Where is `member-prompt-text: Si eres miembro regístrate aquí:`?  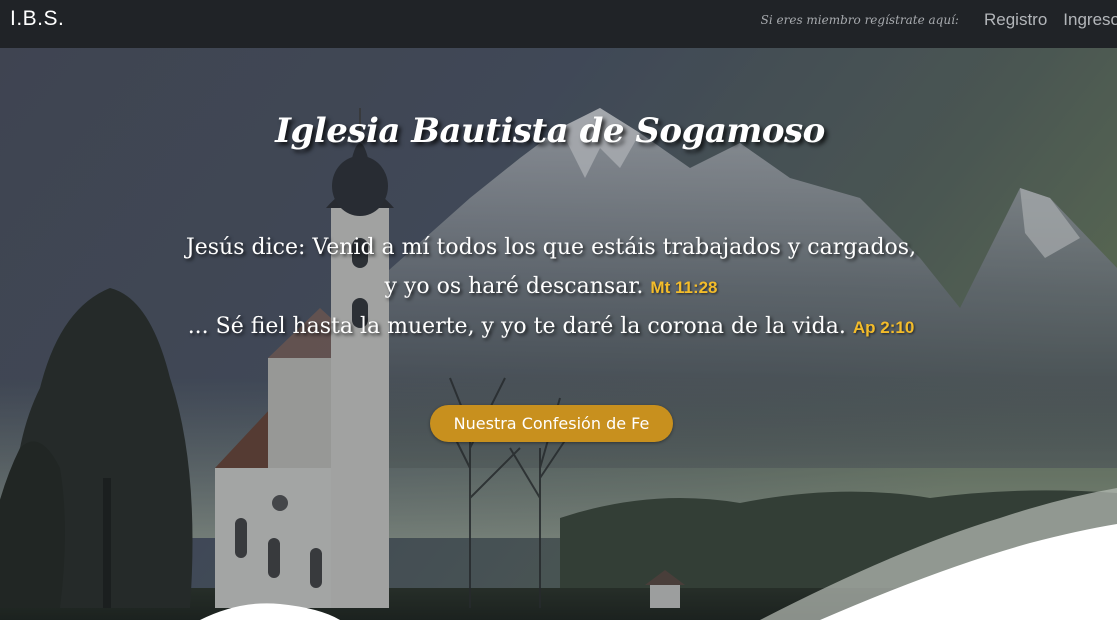 member-prompt-text: Si eres miembro regístrate aquí: is located at coordinates (859, 20).